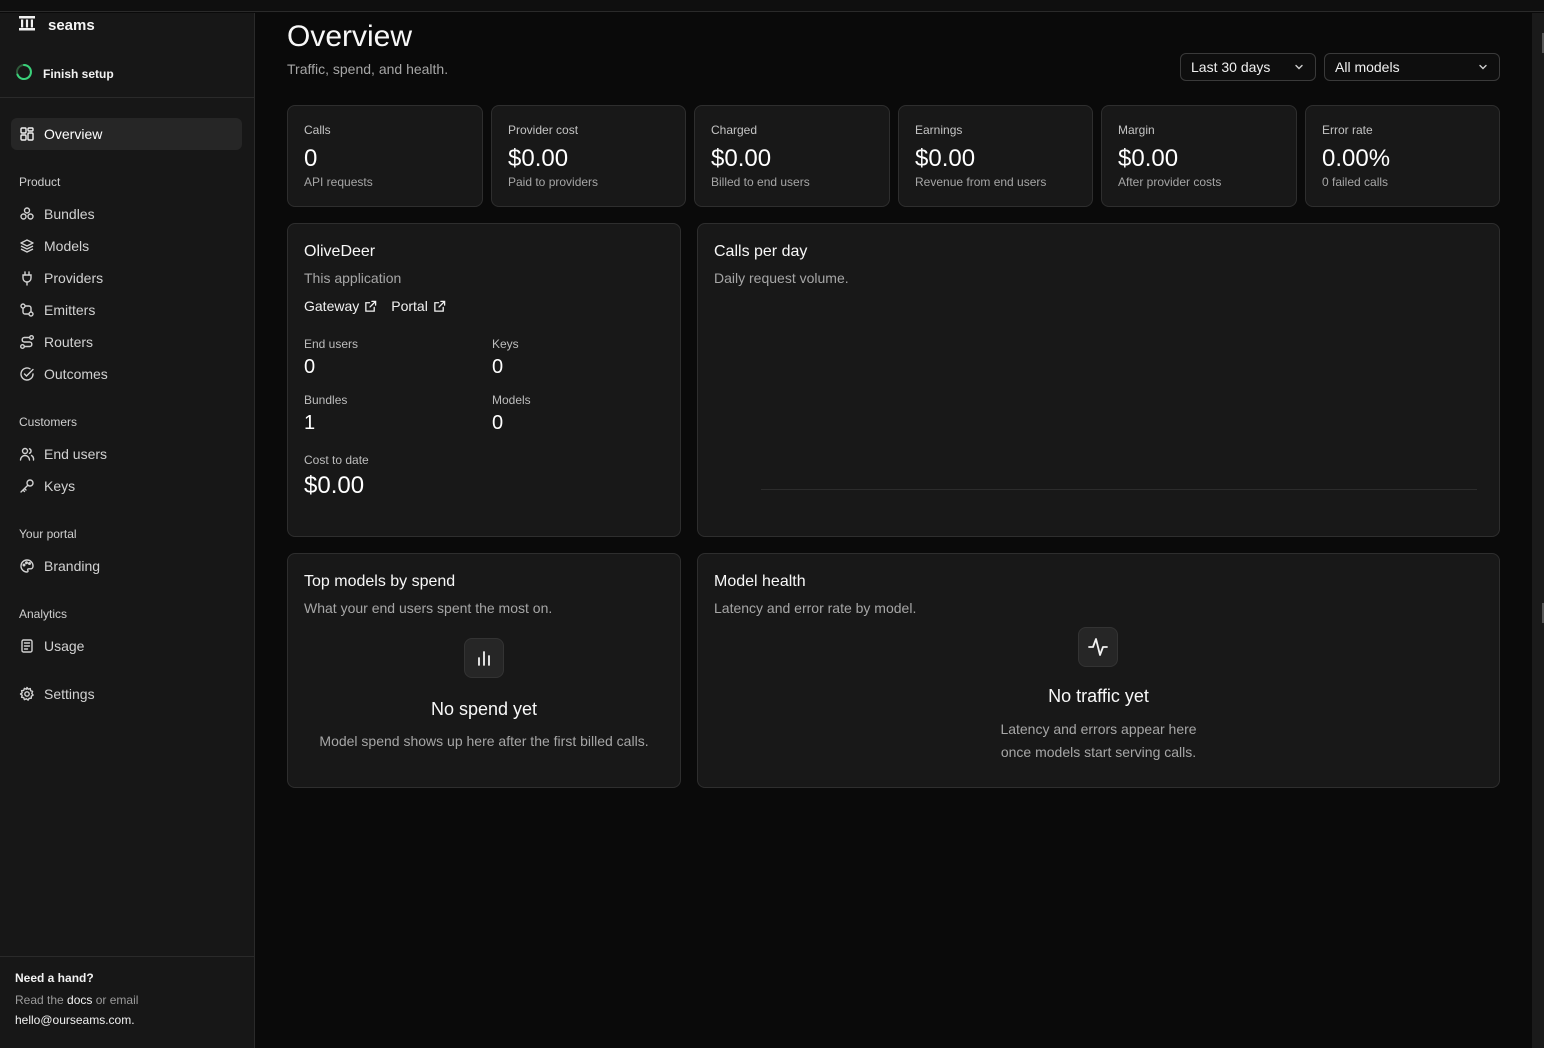  What do you see at coordinates (43, 614) in the screenshot?
I see `section-analytics: Analytics` at bounding box center [43, 614].